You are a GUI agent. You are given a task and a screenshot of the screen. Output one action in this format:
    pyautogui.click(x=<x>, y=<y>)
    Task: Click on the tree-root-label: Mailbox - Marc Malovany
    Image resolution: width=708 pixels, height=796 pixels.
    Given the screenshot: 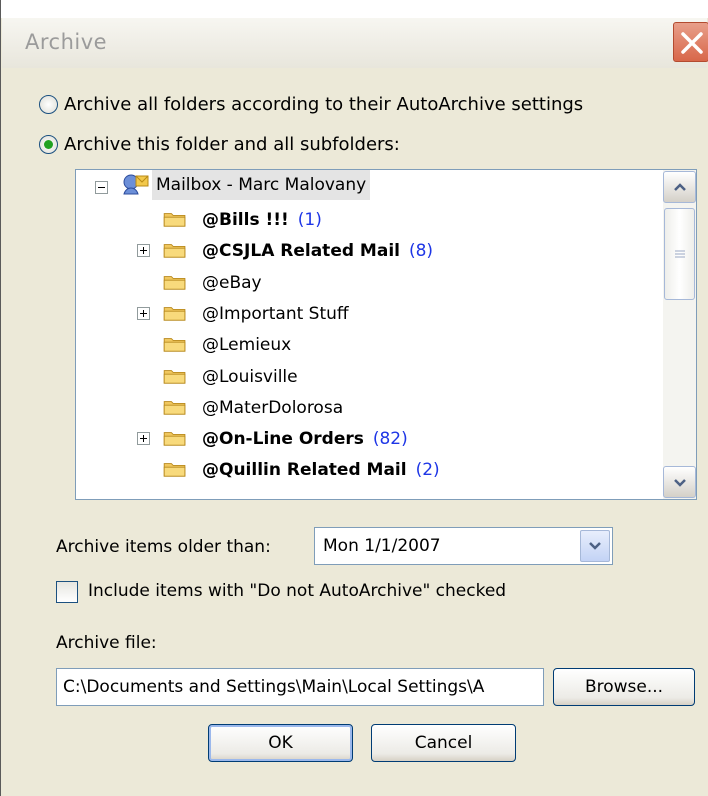 What is the action you would take?
    pyautogui.click(x=261, y=185)
    